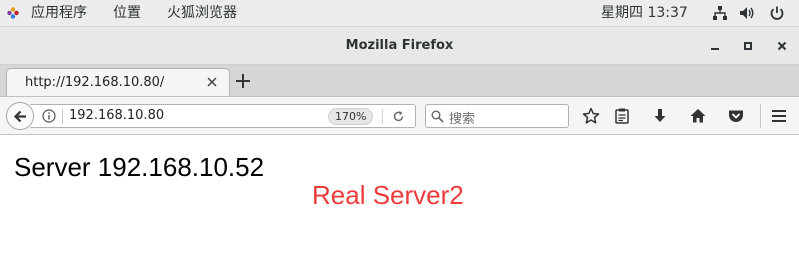 The width and height of the screenshot is (799, 262). I want to click on url-text: 192.168.10.80, so click(116, 115).